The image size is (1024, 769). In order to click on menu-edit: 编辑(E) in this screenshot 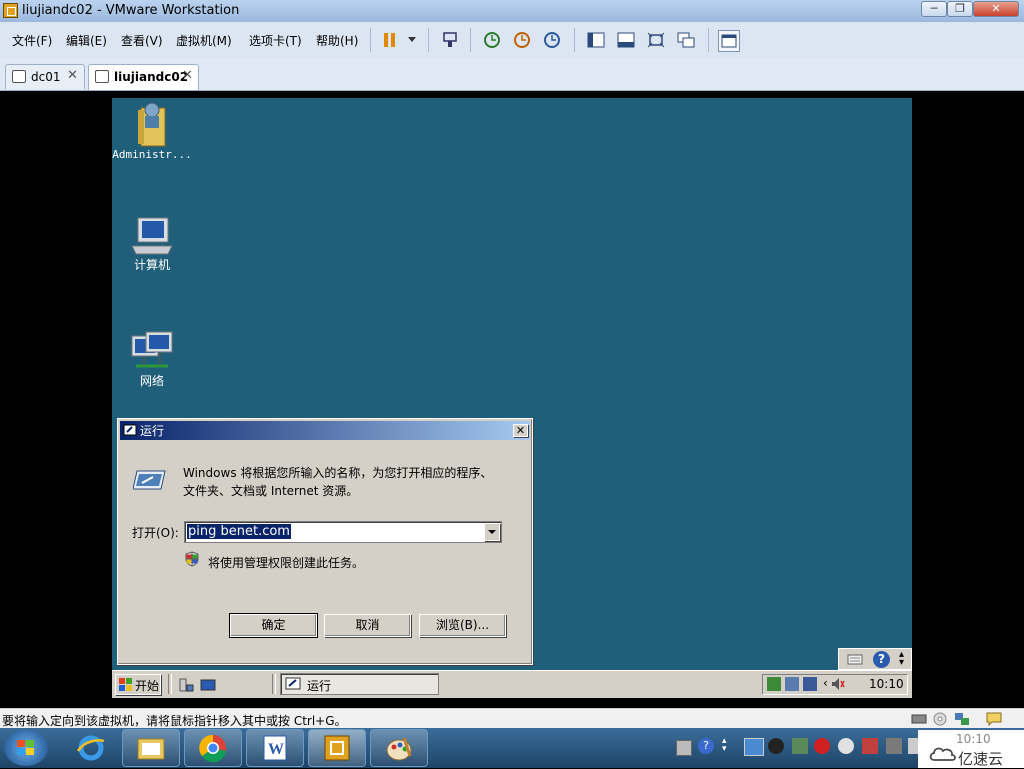, I will do `click(86, 40)`.